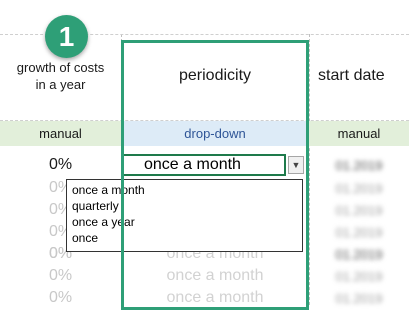  Describe the element at coordinates (60, 133) in the screenshot. I see `input-type-growth: manual` at that location.